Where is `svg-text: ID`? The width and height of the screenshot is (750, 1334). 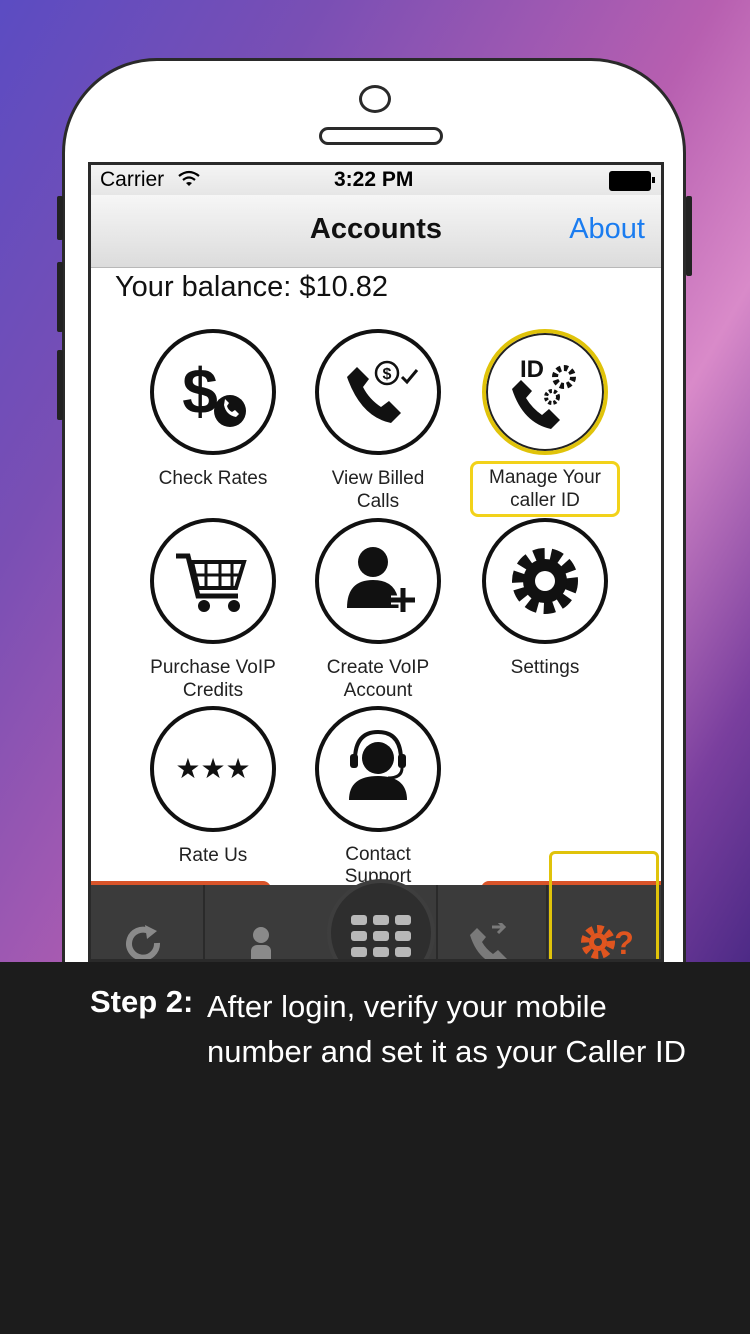 svg-text: ID is located at coordinates (532, 369).